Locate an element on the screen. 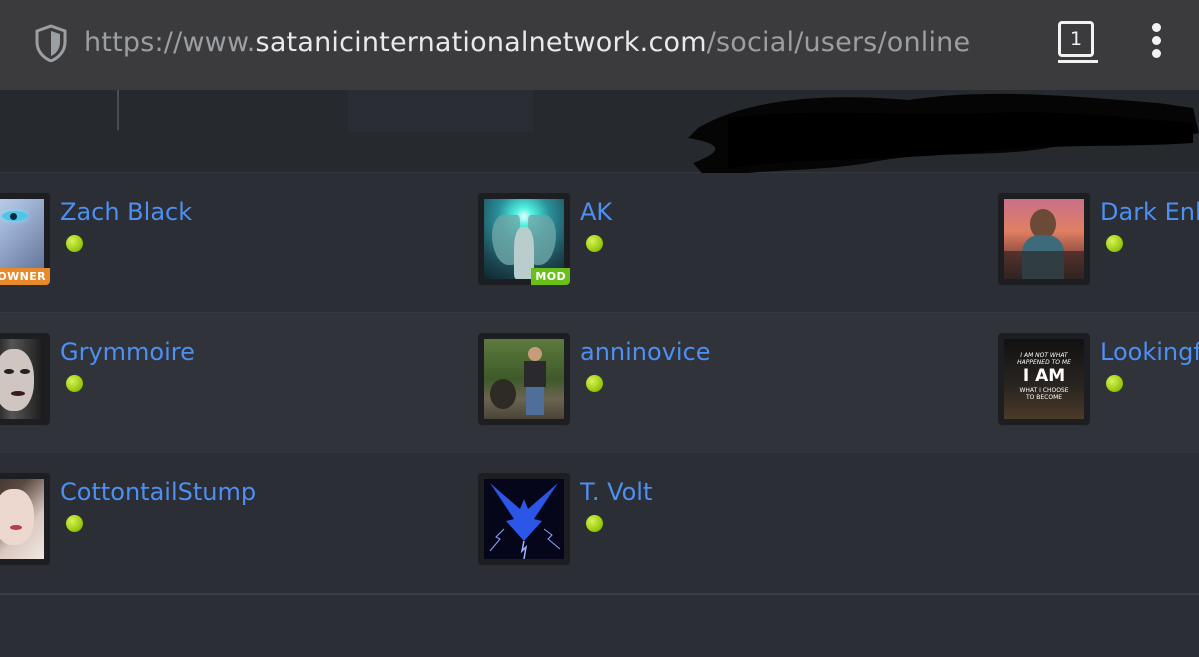 This screenshot has width=1199, height=657. member-name-link: AK is located at coordinates (596, 212).